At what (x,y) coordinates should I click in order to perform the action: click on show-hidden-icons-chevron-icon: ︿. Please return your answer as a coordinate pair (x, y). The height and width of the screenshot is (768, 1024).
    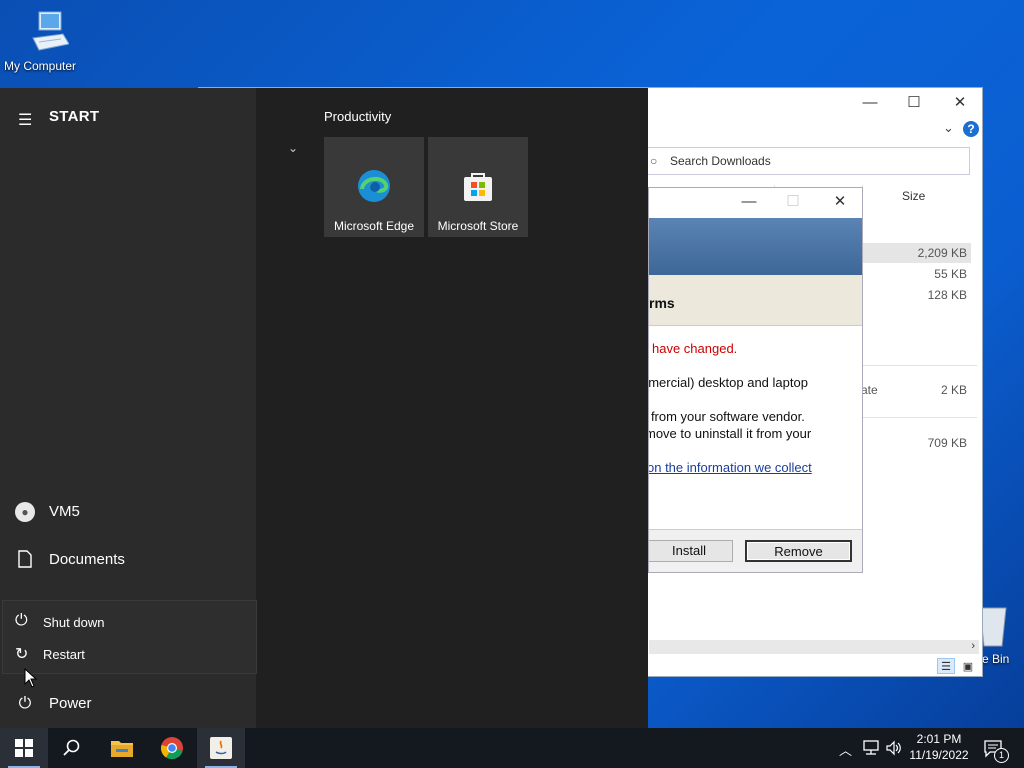
    Looking at the image, I should click on (845, 749).